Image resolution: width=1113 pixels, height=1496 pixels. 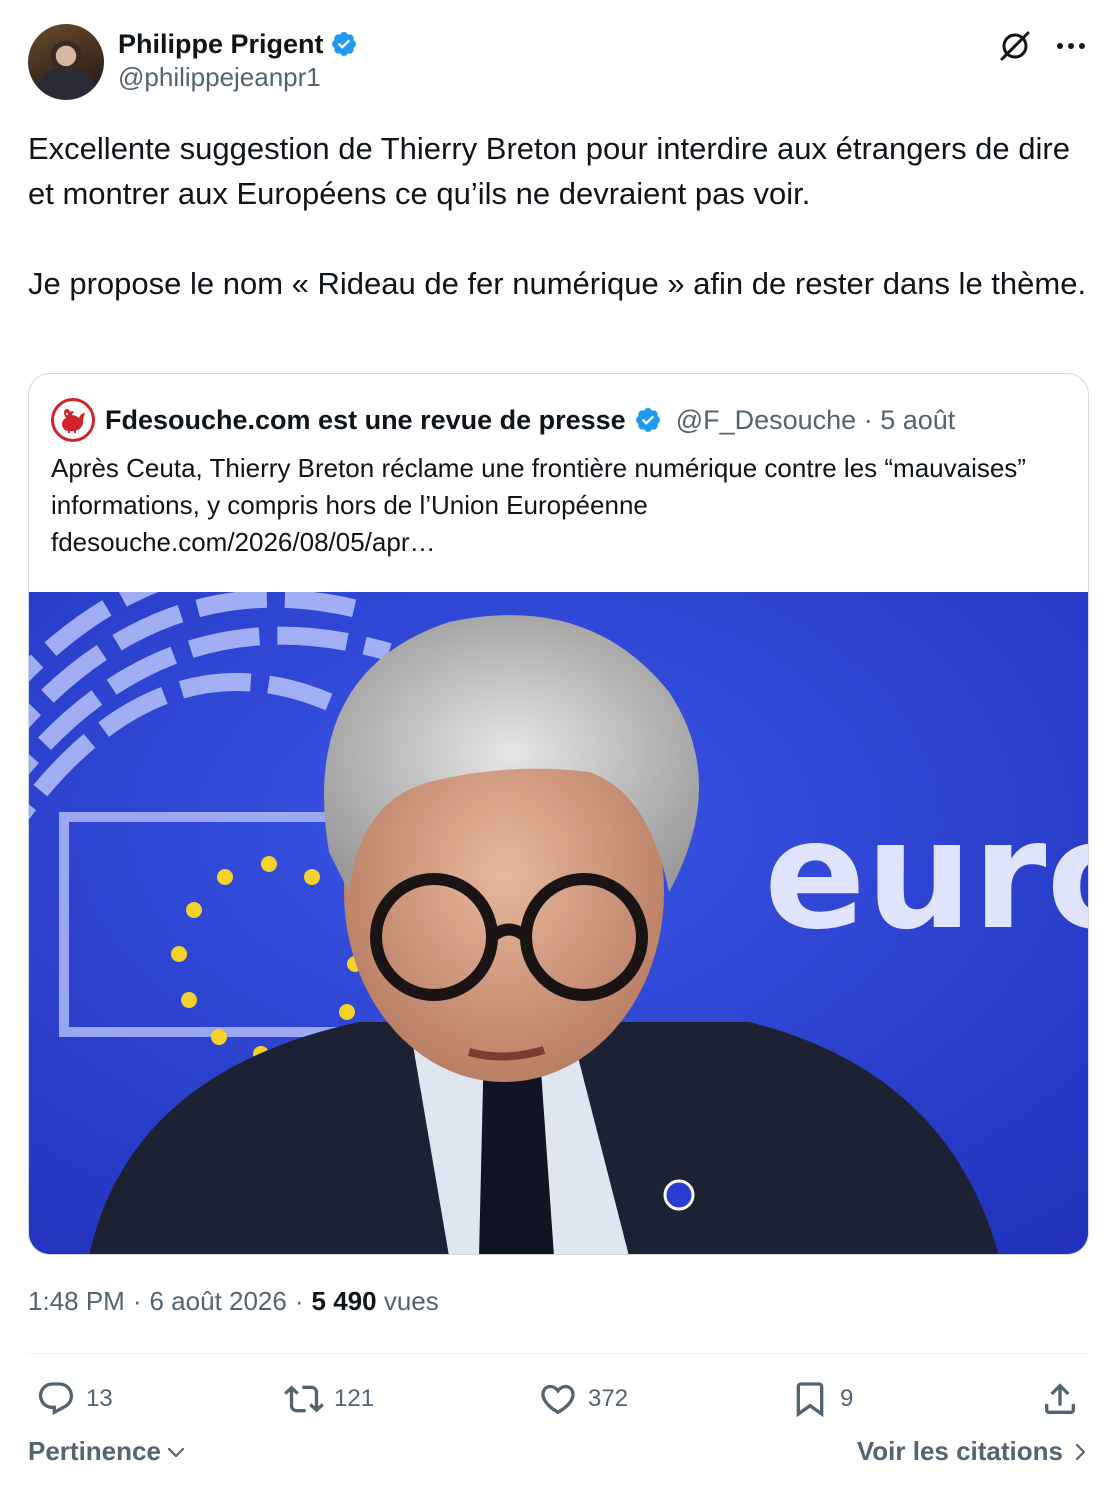 What do you see at coordinates (959, 1451) in the screenshot?
I see `view-quotes-label: Voir les citations` at bounding box center [959, 1451].